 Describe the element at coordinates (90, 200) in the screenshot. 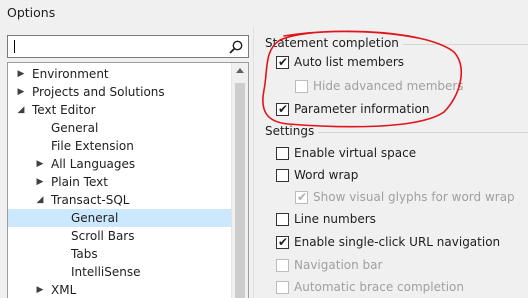

I see `tree-item-label: Transact-SQL` at that location.